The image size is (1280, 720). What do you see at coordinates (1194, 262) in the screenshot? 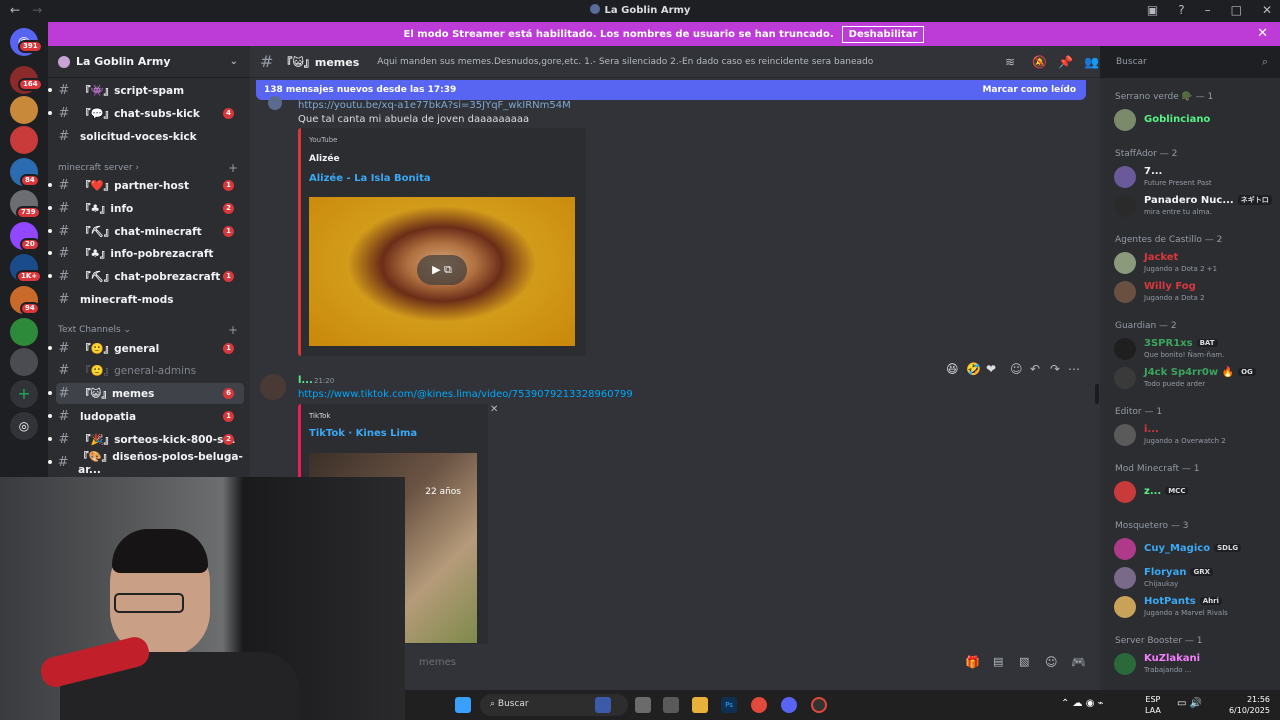
I see `member-item: Jacket Jugando a Dota 2 +1` at bounding box center [1194, 262].